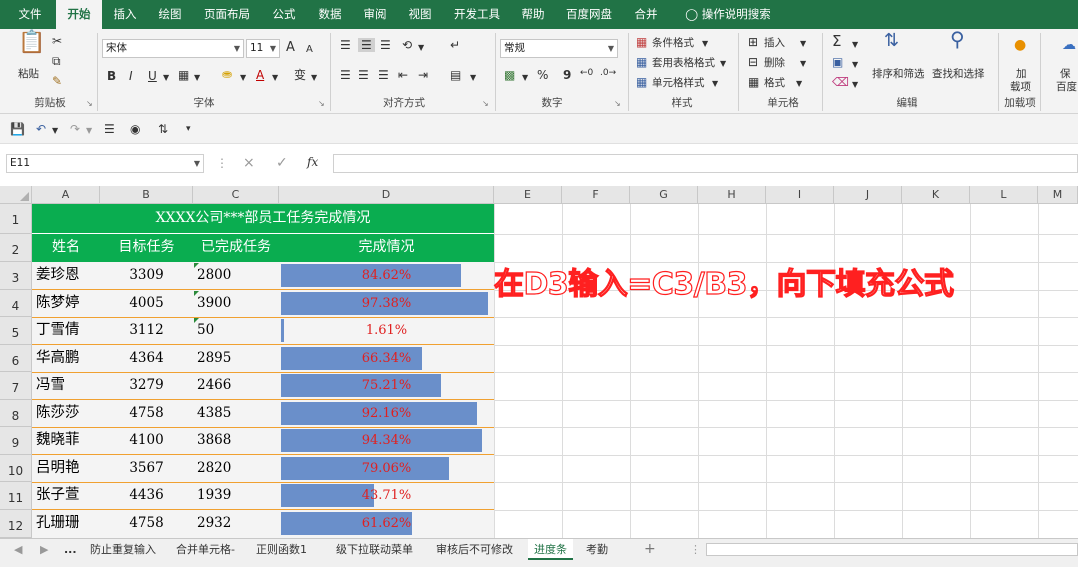 The image size is (1078, 567). Describe the element at coordinates (474, 549) in the screenshot. I see `sheet-tab-5: 审核后不可修改` at that location.